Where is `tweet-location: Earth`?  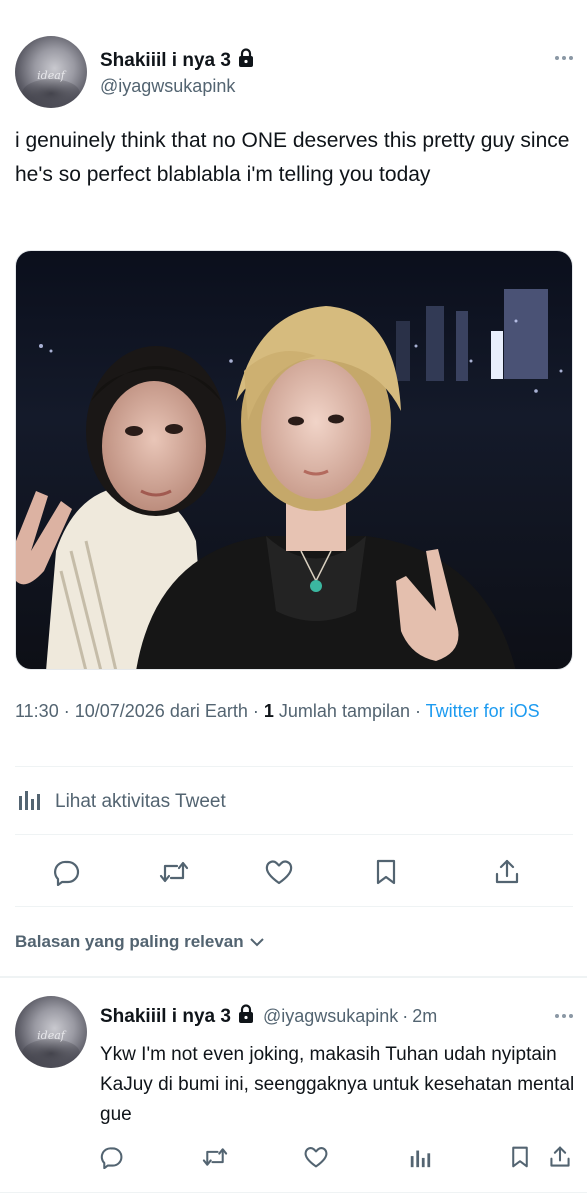 tweet-location: Earth is located at coordinates (226, 711).